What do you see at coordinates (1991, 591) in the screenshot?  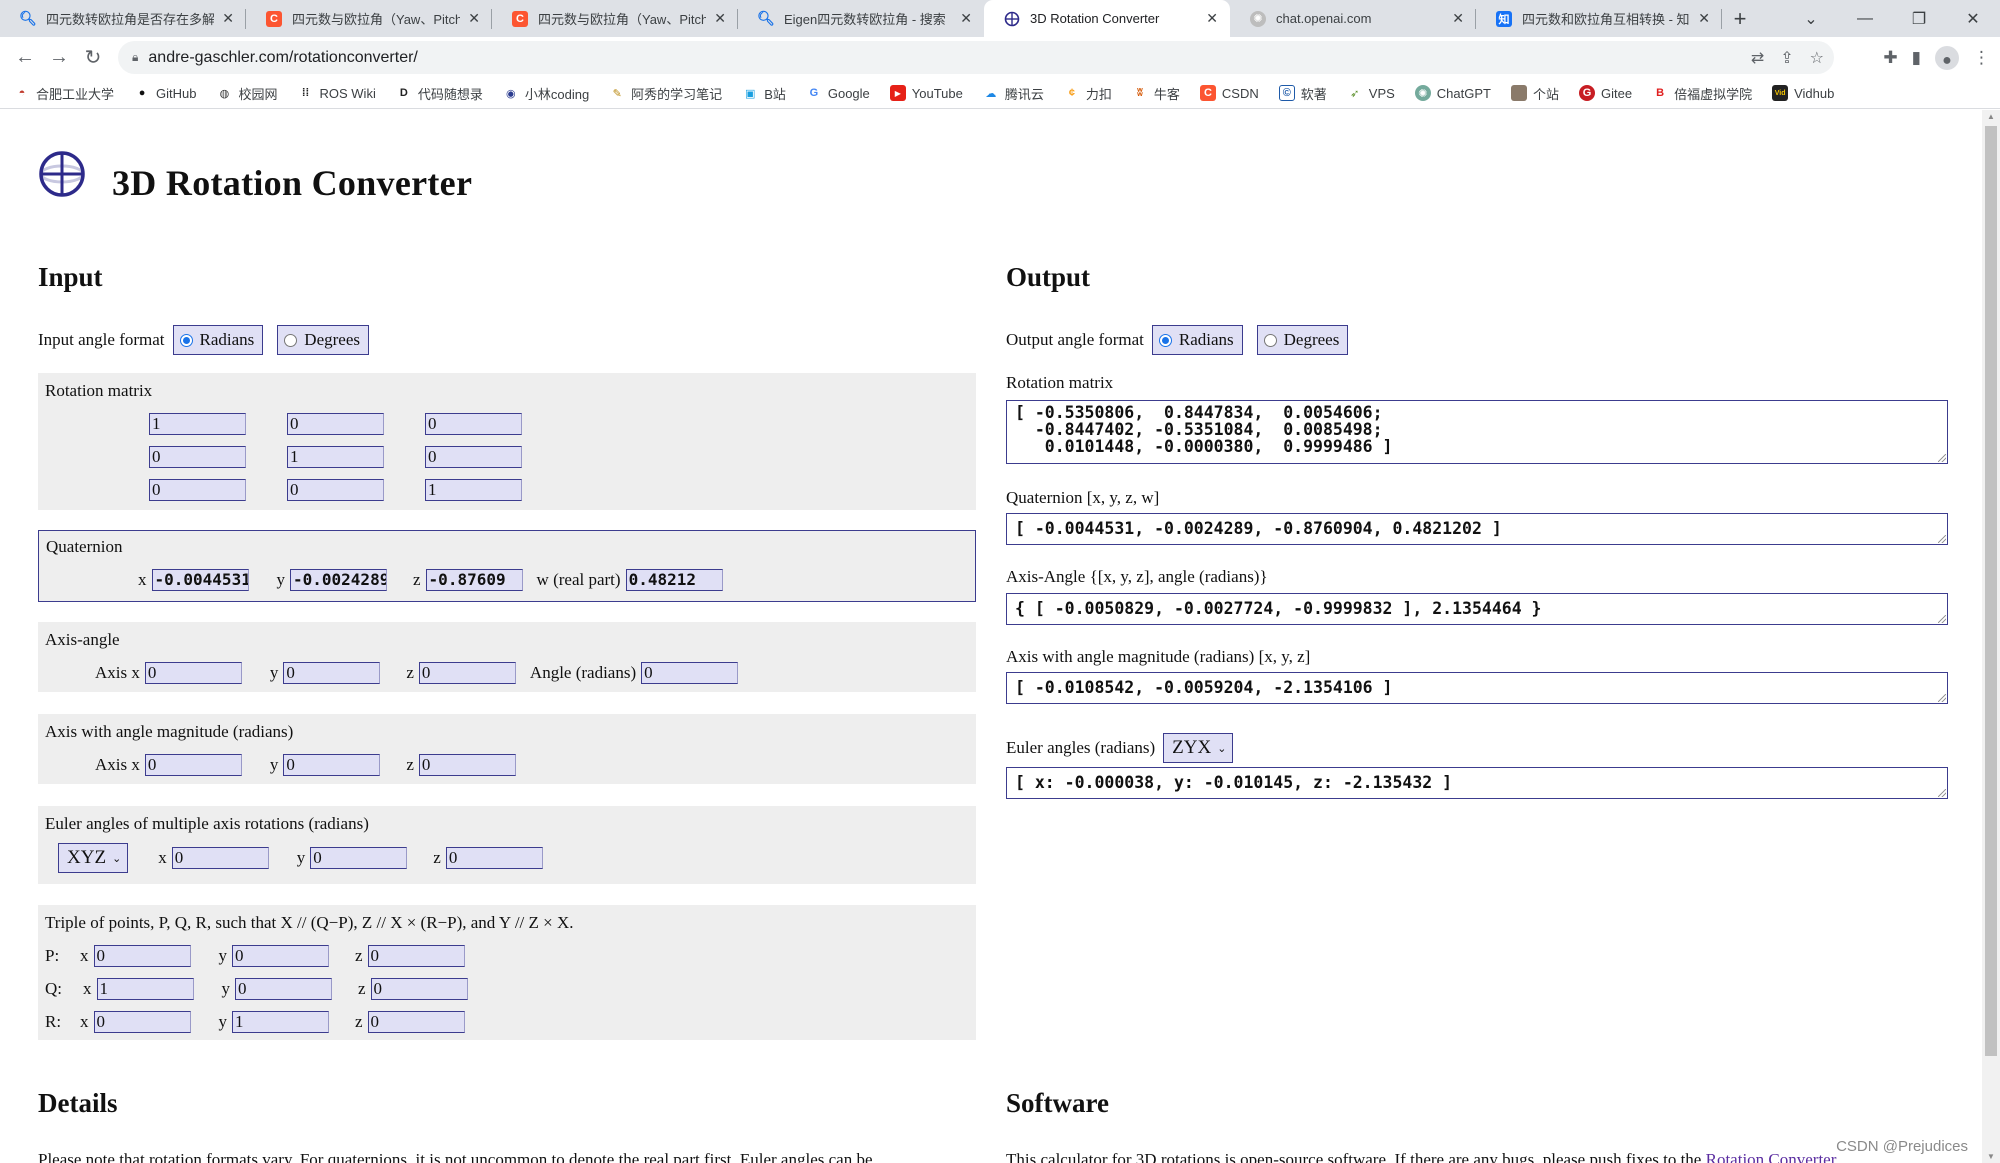 I see `scrollbar-thumb` at bounding box center [1991, 591].